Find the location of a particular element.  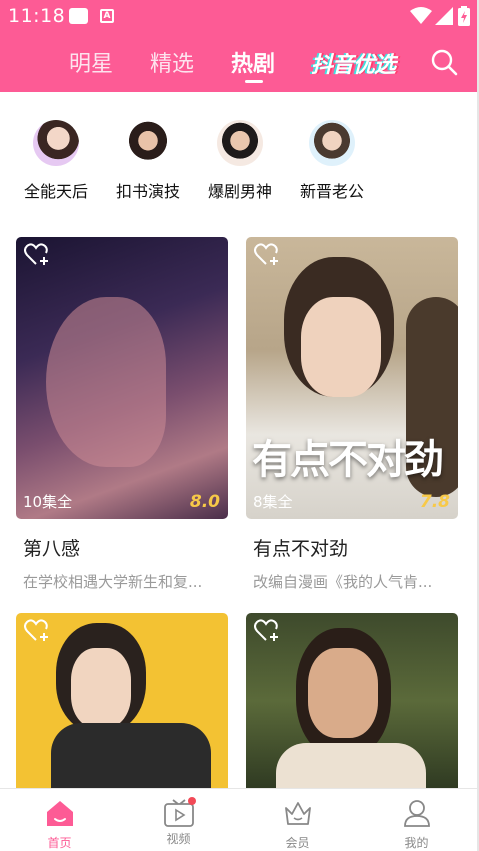

status-bar: 11:18 A is located at coordinates (238, 16).